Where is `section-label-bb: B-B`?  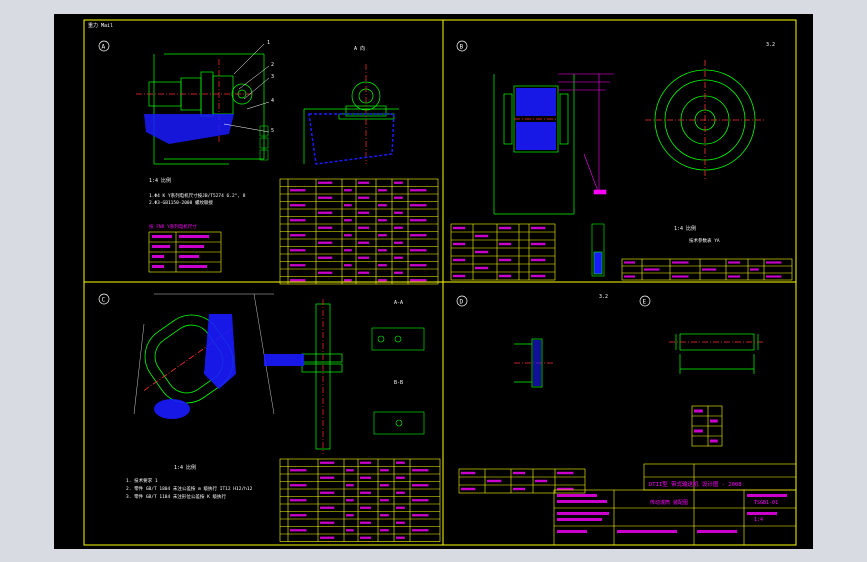 section-label-bb: B-B is located at coordinates (398, 383).